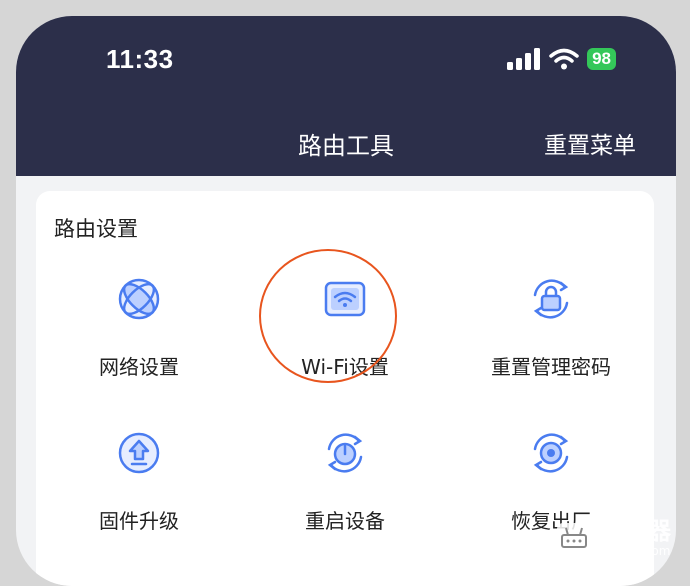 This screenshot has height=586, width=690. I want to click on status-icons: 98, so click(561, 59).